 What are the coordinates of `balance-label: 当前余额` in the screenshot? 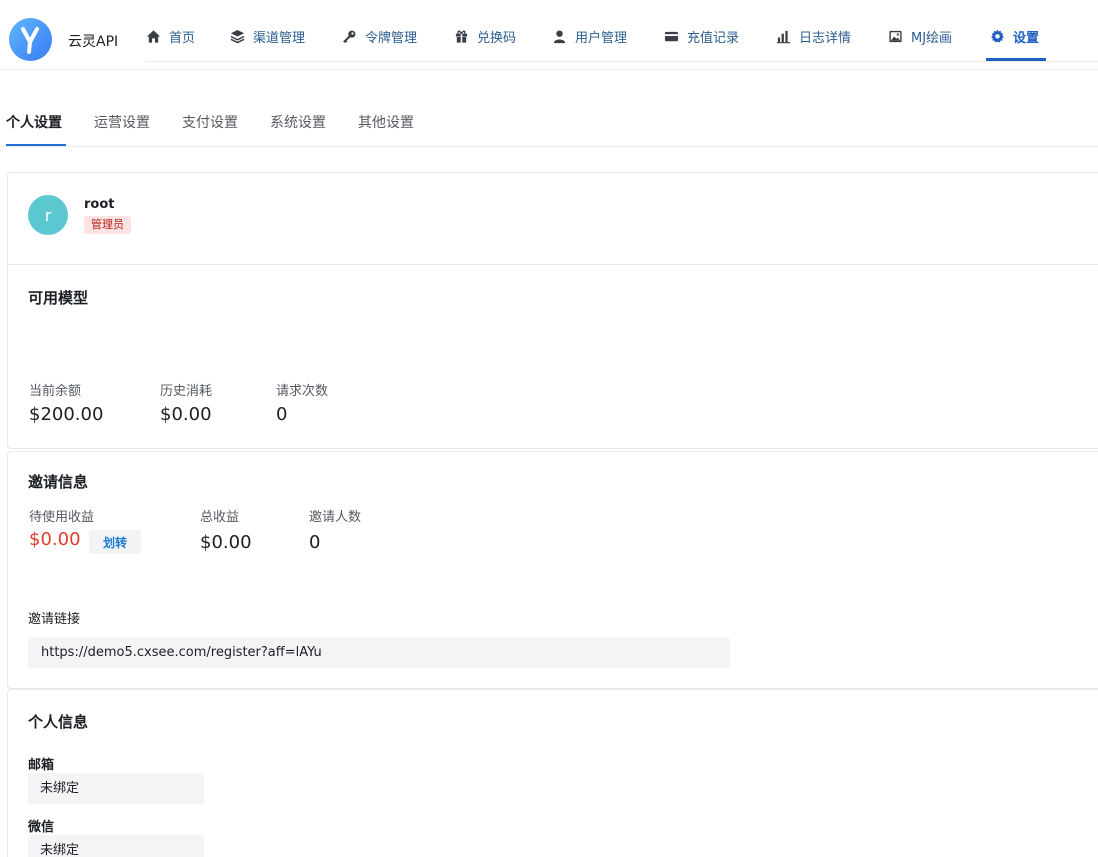 It's located at (55, 391).